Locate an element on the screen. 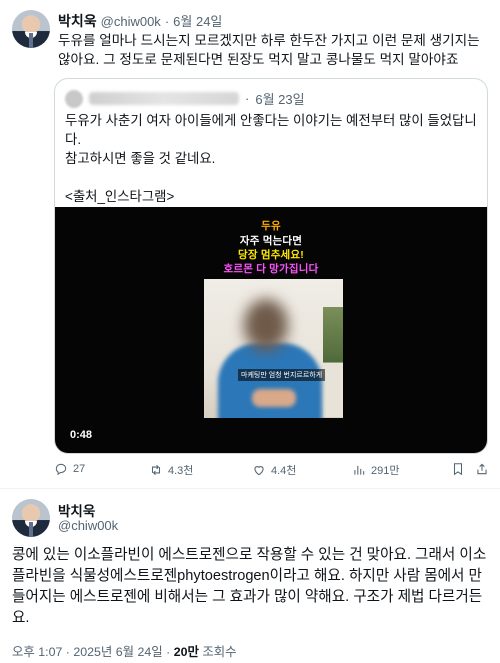 The image size is (500, 663). like-count: 4.4천 is located at coordinates (284, 471).